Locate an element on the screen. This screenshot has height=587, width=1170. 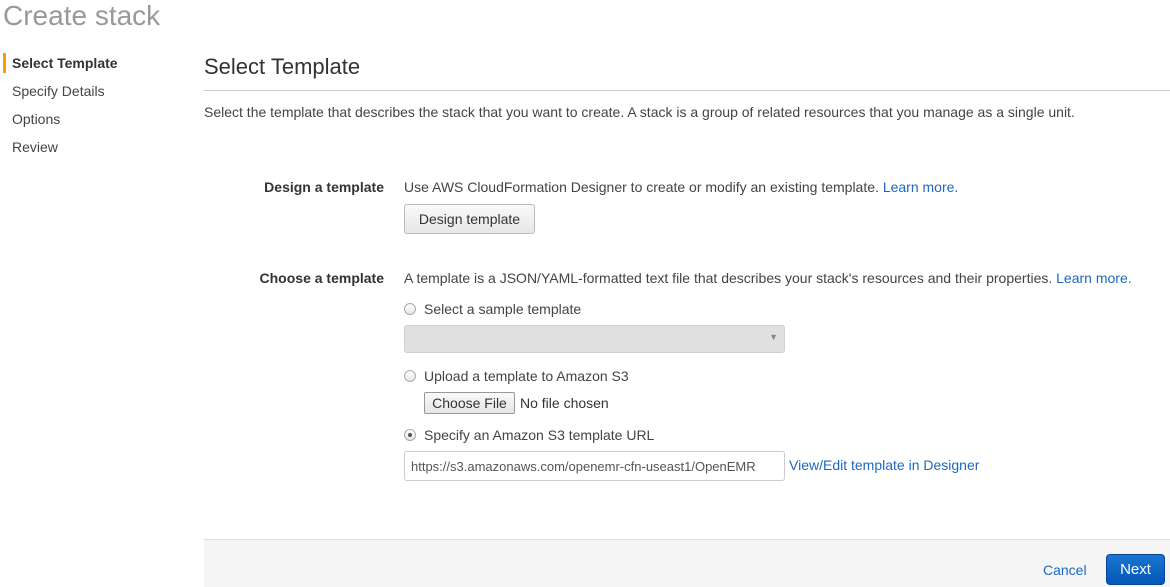
page-title: Create stack is located at coordinates (82, 15).